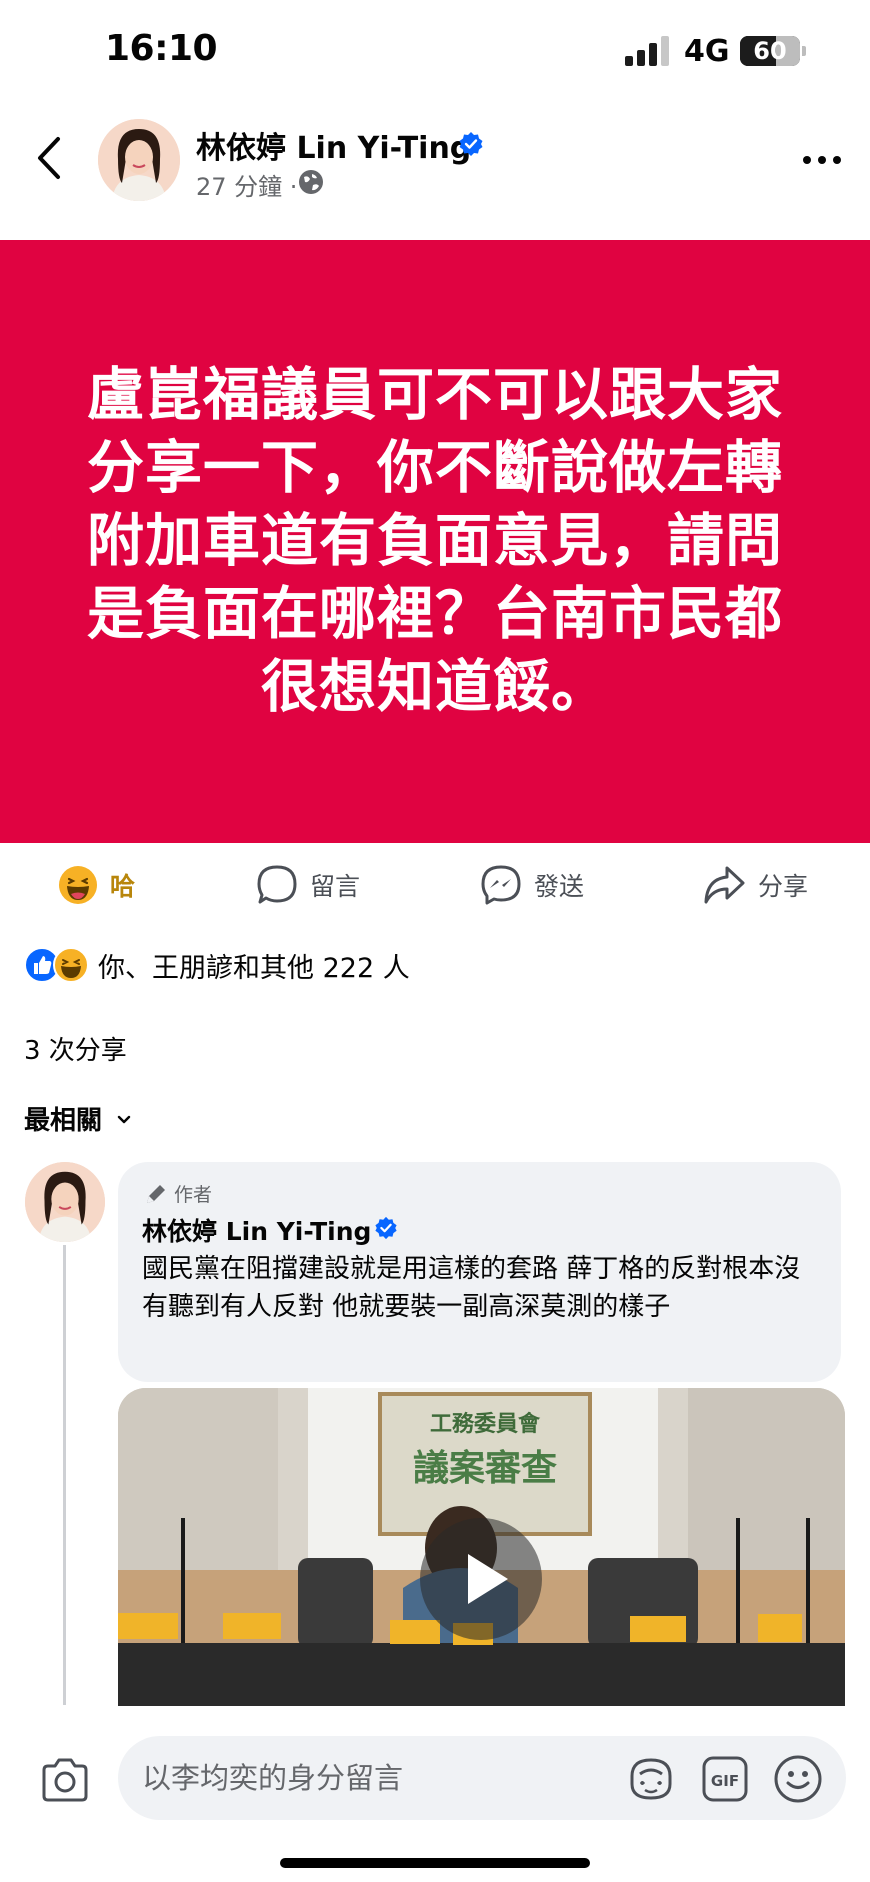 The height and width of the screenshot is (1882, 870). What do you see at coordinates (651, 1779) in the screenshot?
I see `avatar-sticker-icon` at bounding box center [651, 1779].